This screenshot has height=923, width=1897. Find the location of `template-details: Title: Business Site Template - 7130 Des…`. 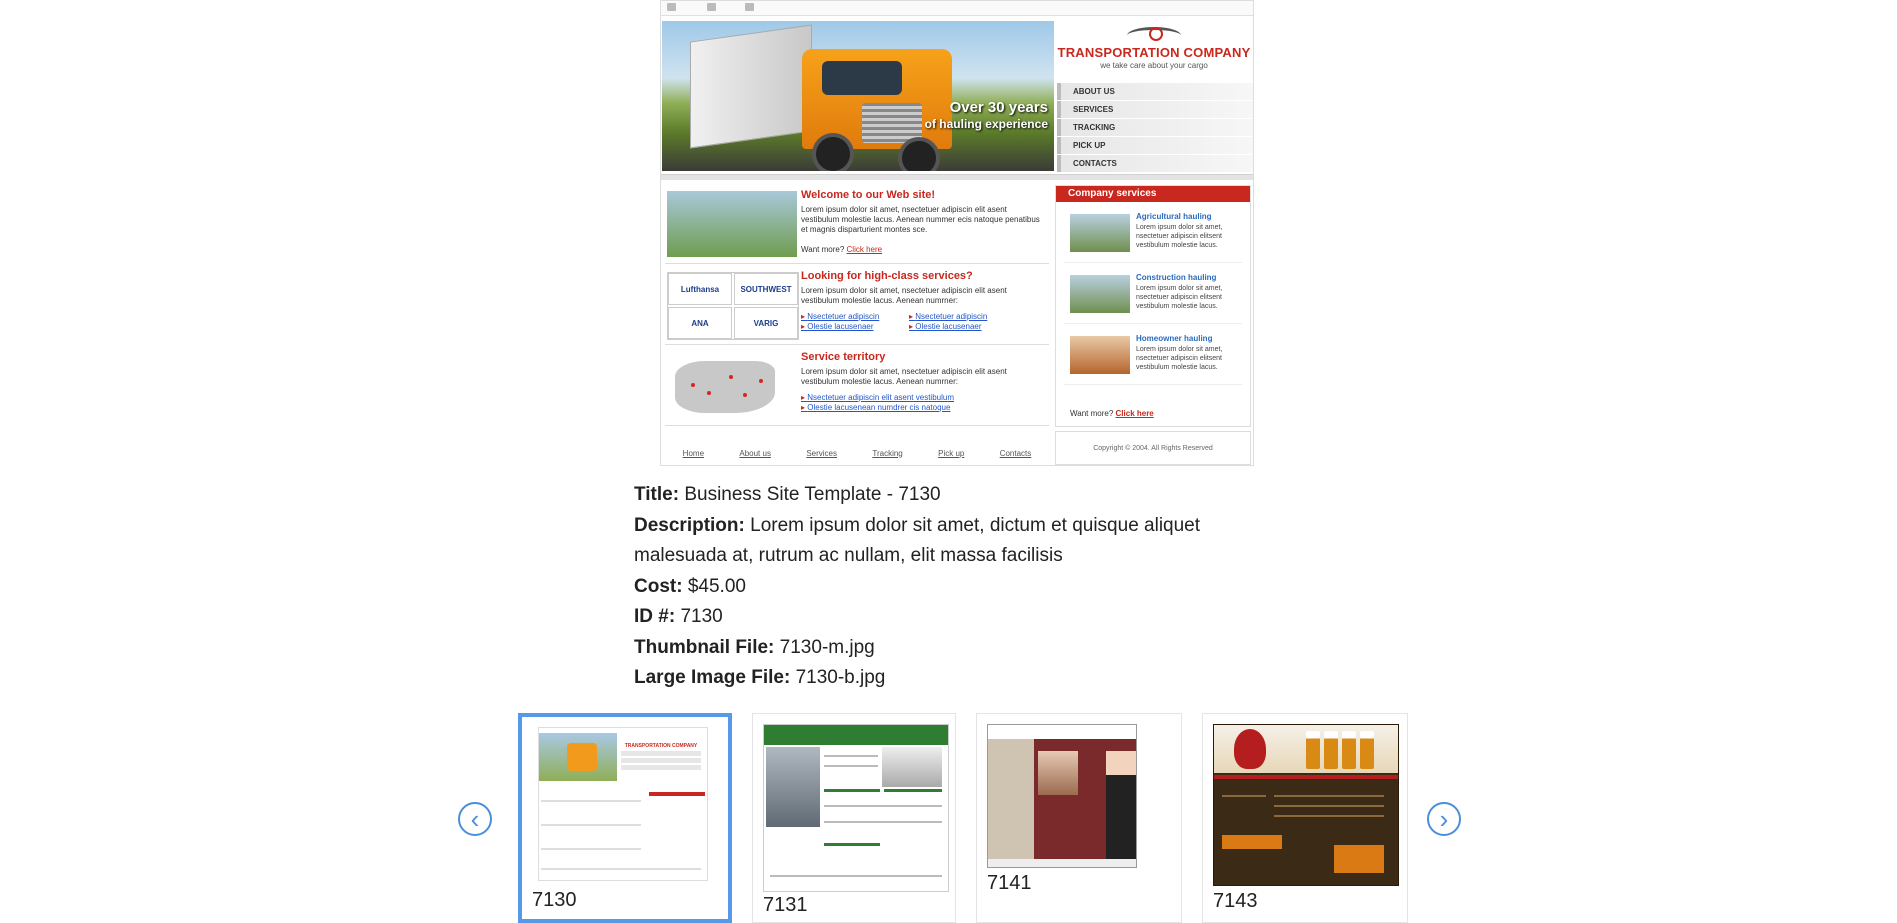

template-details: Title: Business Site Template - 7130 Des… is located at coordinates (944, 587).